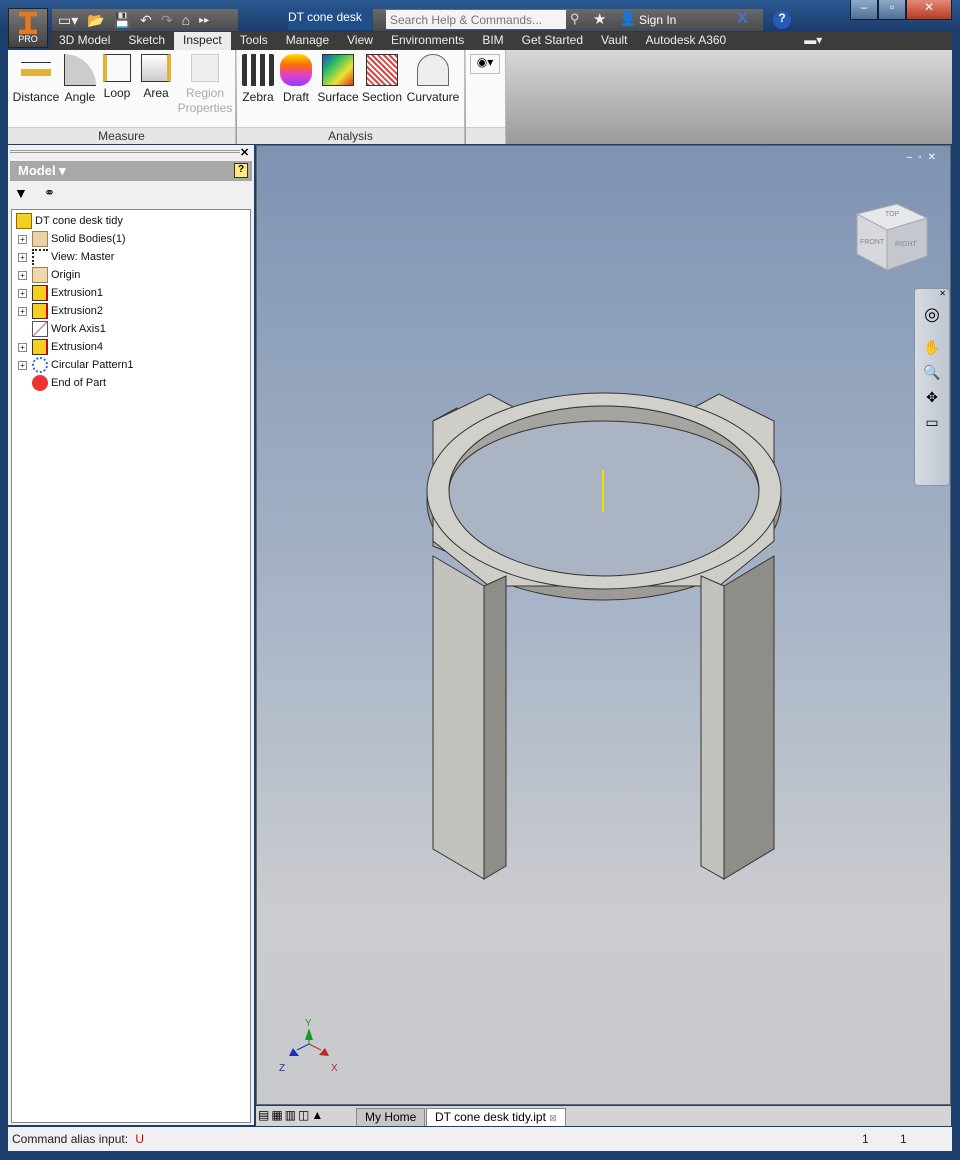 Image resolution: width=960 pixels, height=1160 pixels. I want to click on tree-node: + Extrusion1, so click(60, 293).